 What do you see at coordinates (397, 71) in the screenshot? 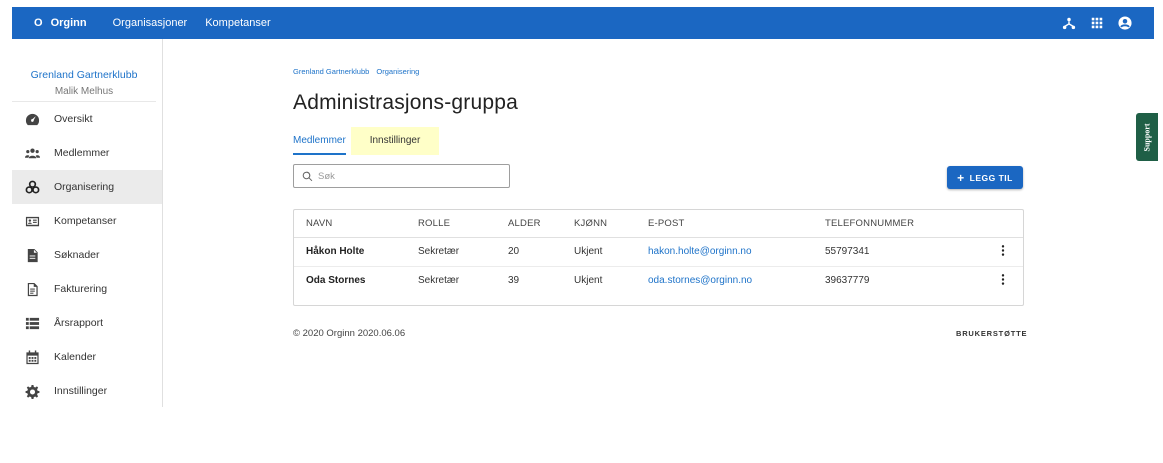
I see `breadcrumb-item-organisering: Organisering` at bounding box center [397, 71].